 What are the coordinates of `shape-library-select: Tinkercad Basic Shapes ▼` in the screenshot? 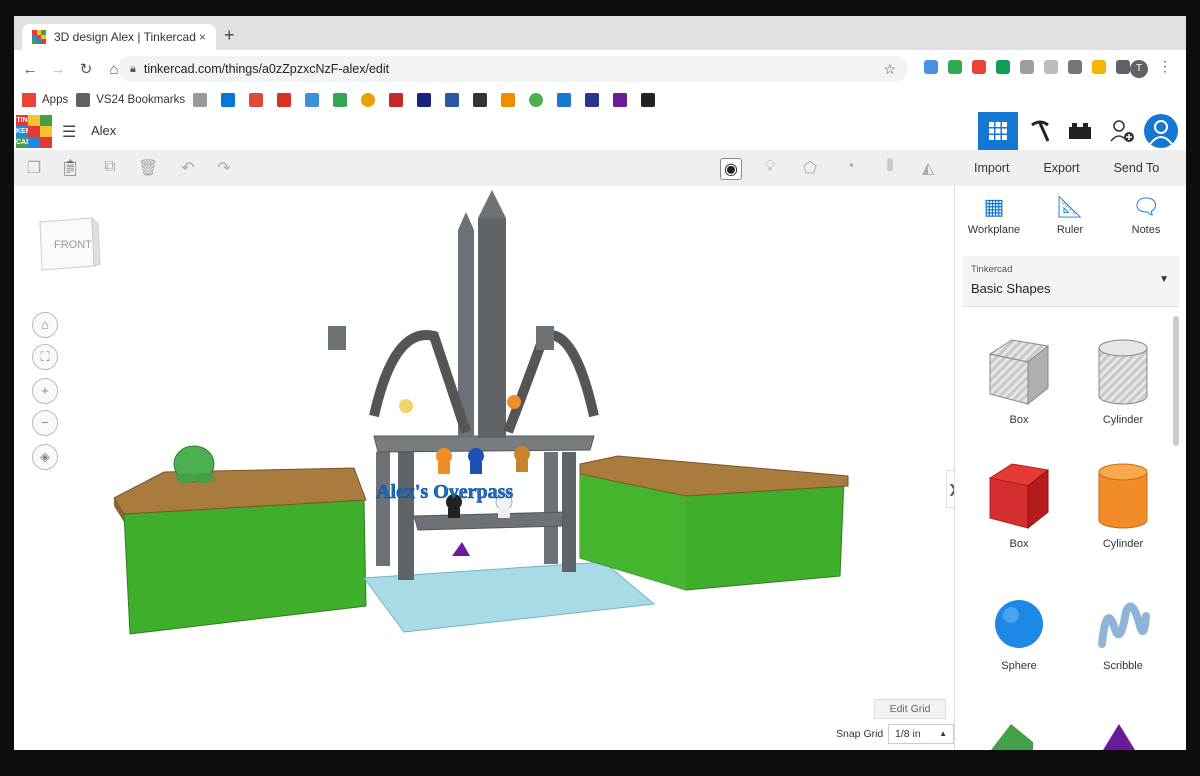 It's located at (1071, 281).